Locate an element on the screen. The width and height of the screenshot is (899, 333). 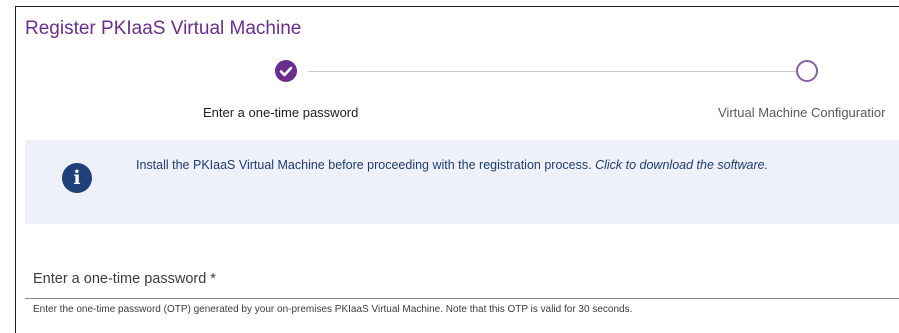
check-circle-icon is located at coordinates (286, 71).